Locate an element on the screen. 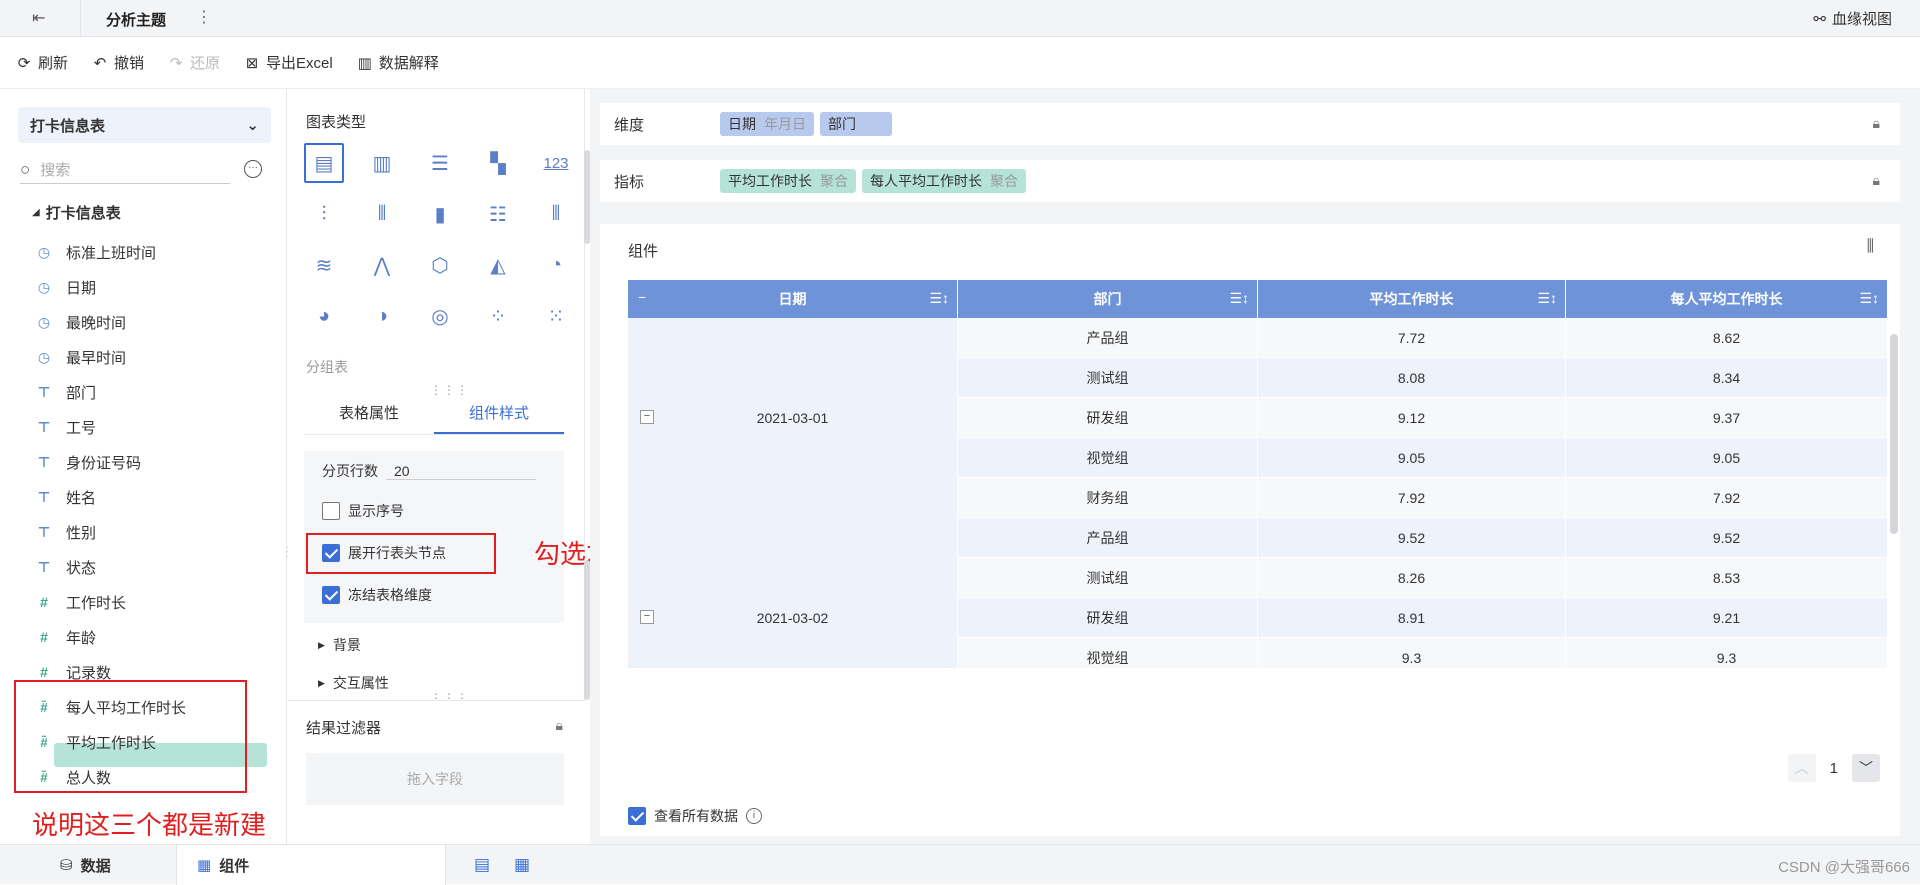  lineage-view-button: ⚯ 血缘视图 is located at coordinates (1852, 18).